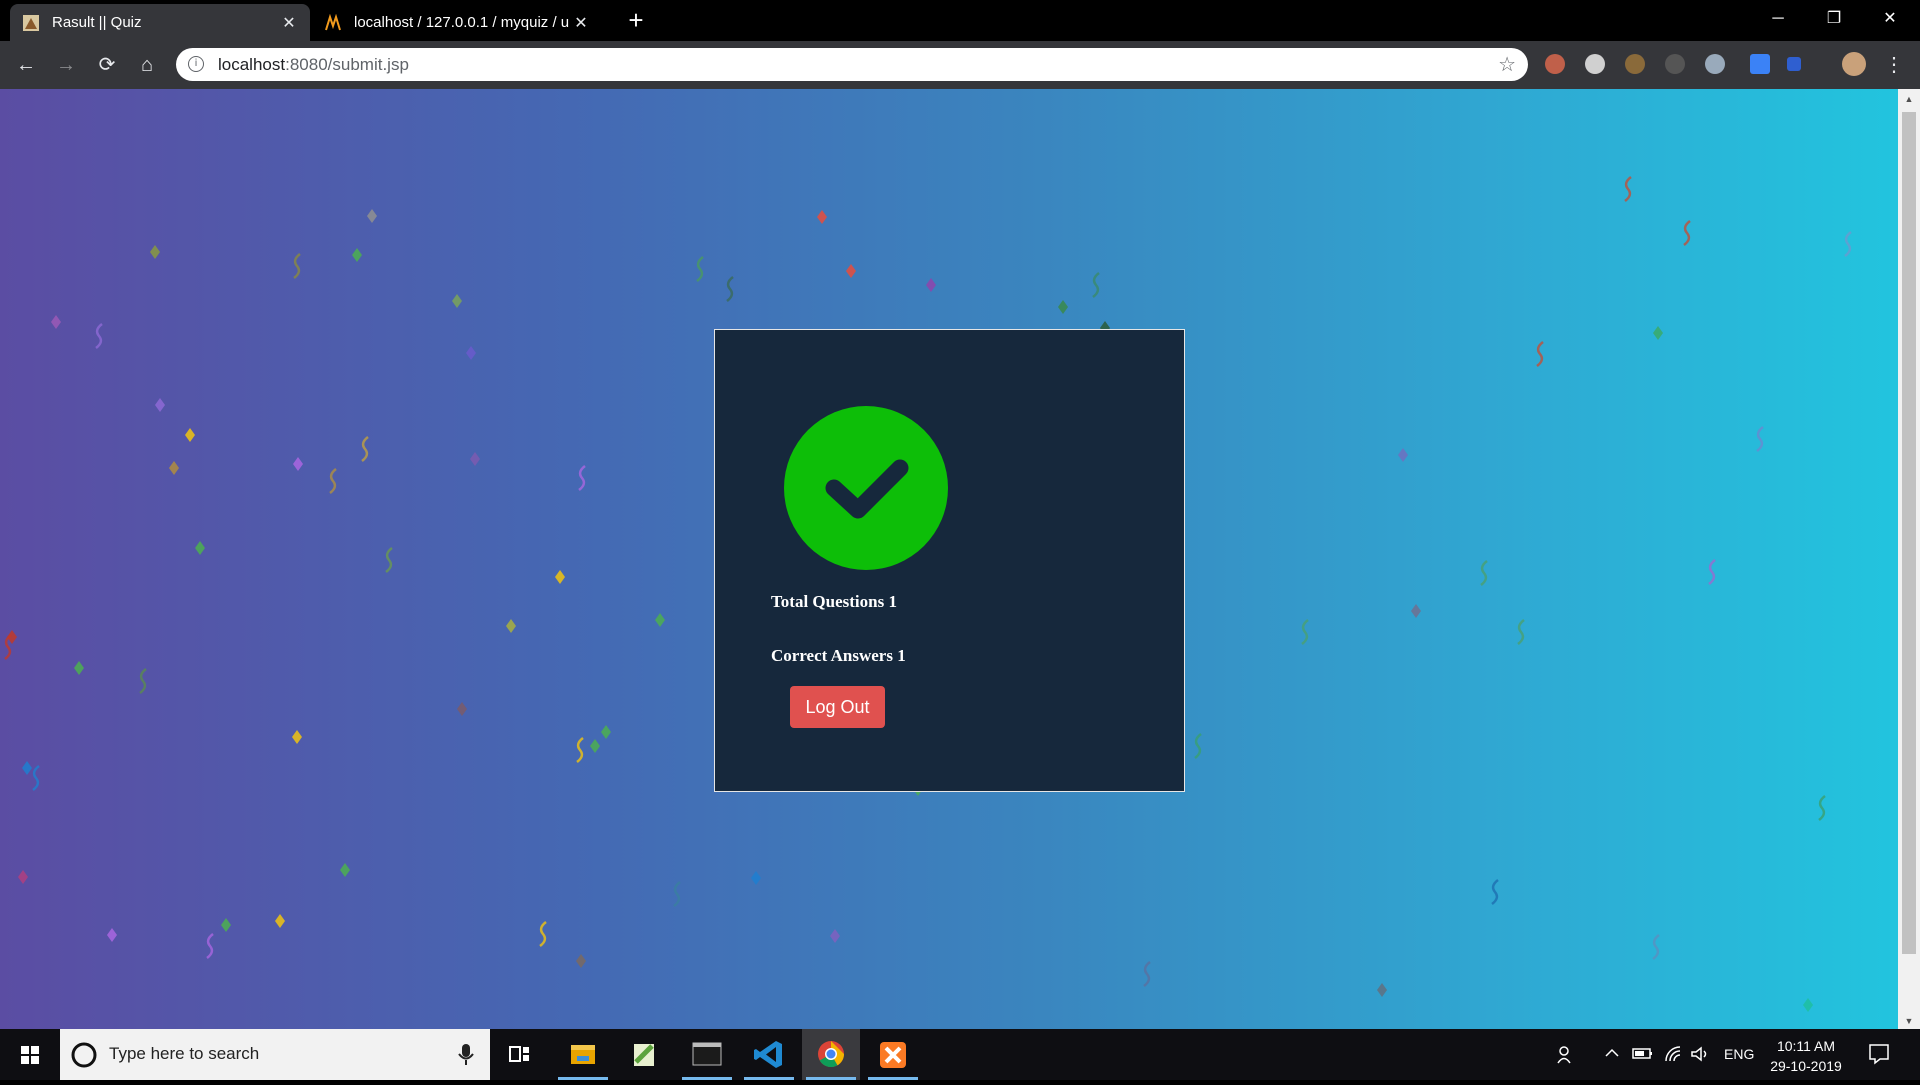  I want to click on settings-extension-icon, so click(1595, 64).